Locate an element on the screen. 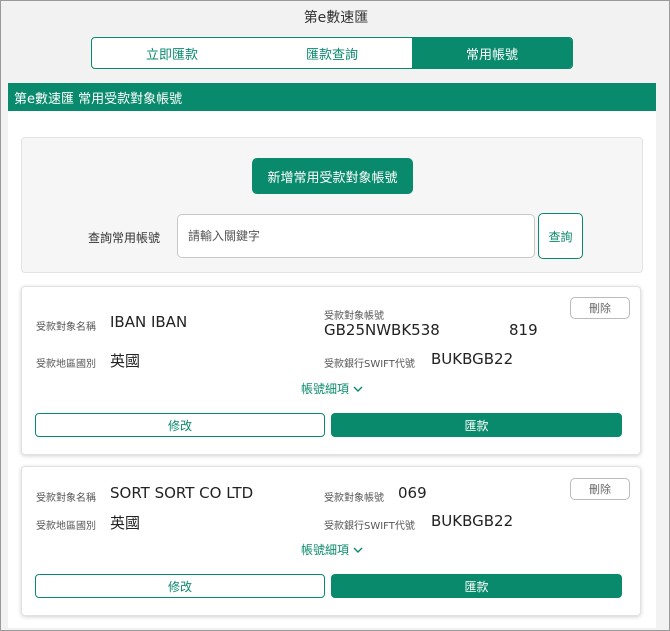 This screenshot has height=631, width=670. tab-bar: 立即匯款 匯款查詢 常用帳號 is located at coordinates (332, 53).